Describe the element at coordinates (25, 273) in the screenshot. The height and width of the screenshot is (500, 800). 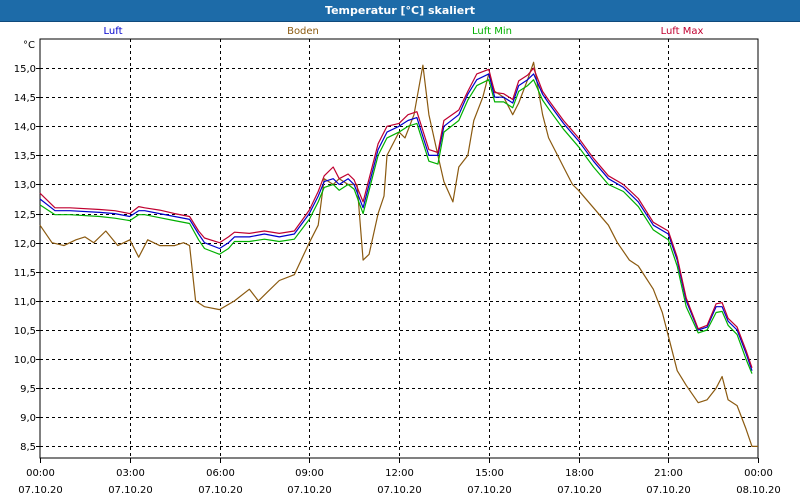
I see `y-tick-label: 11,5` at that location.